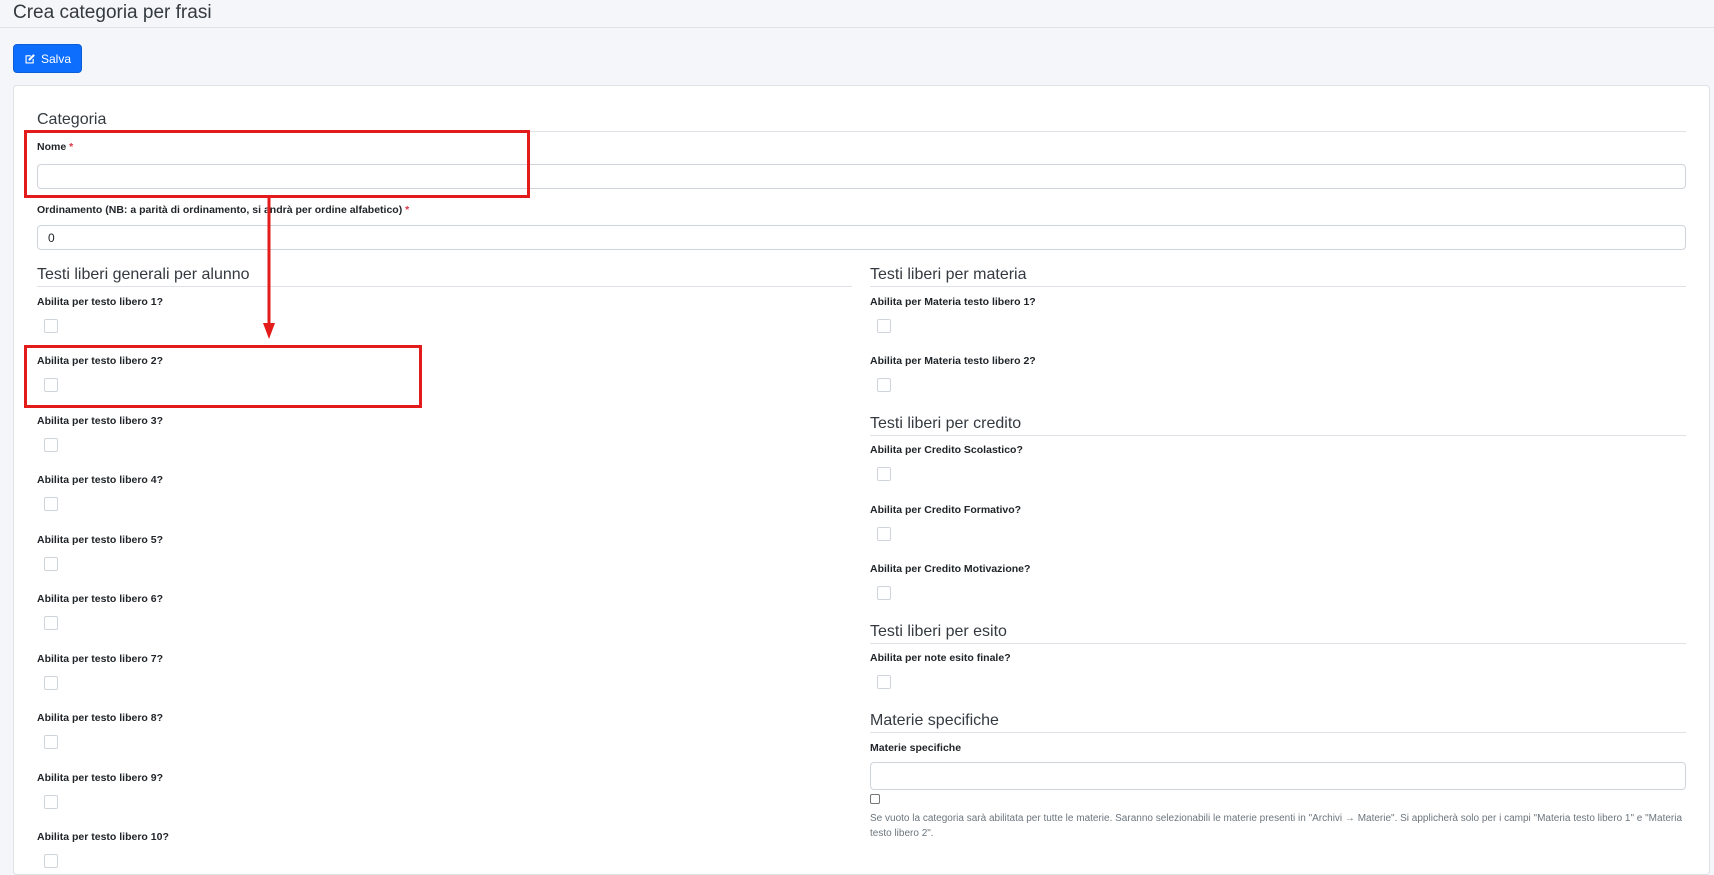 The image size is (1714, 875). What do you see at coordinates (1278, 776) in the screenshot?
I see `specific-subjects-input` at bounding box center [1278, 776].